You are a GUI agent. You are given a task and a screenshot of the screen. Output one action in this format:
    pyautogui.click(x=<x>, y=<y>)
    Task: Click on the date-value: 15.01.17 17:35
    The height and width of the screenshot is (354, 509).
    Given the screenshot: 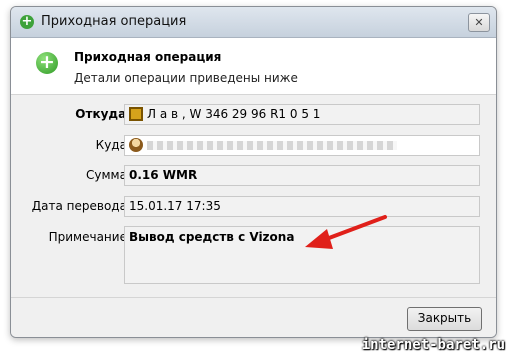 What is the action you would take?
    pyautogui.click(x=175, y=206)
    